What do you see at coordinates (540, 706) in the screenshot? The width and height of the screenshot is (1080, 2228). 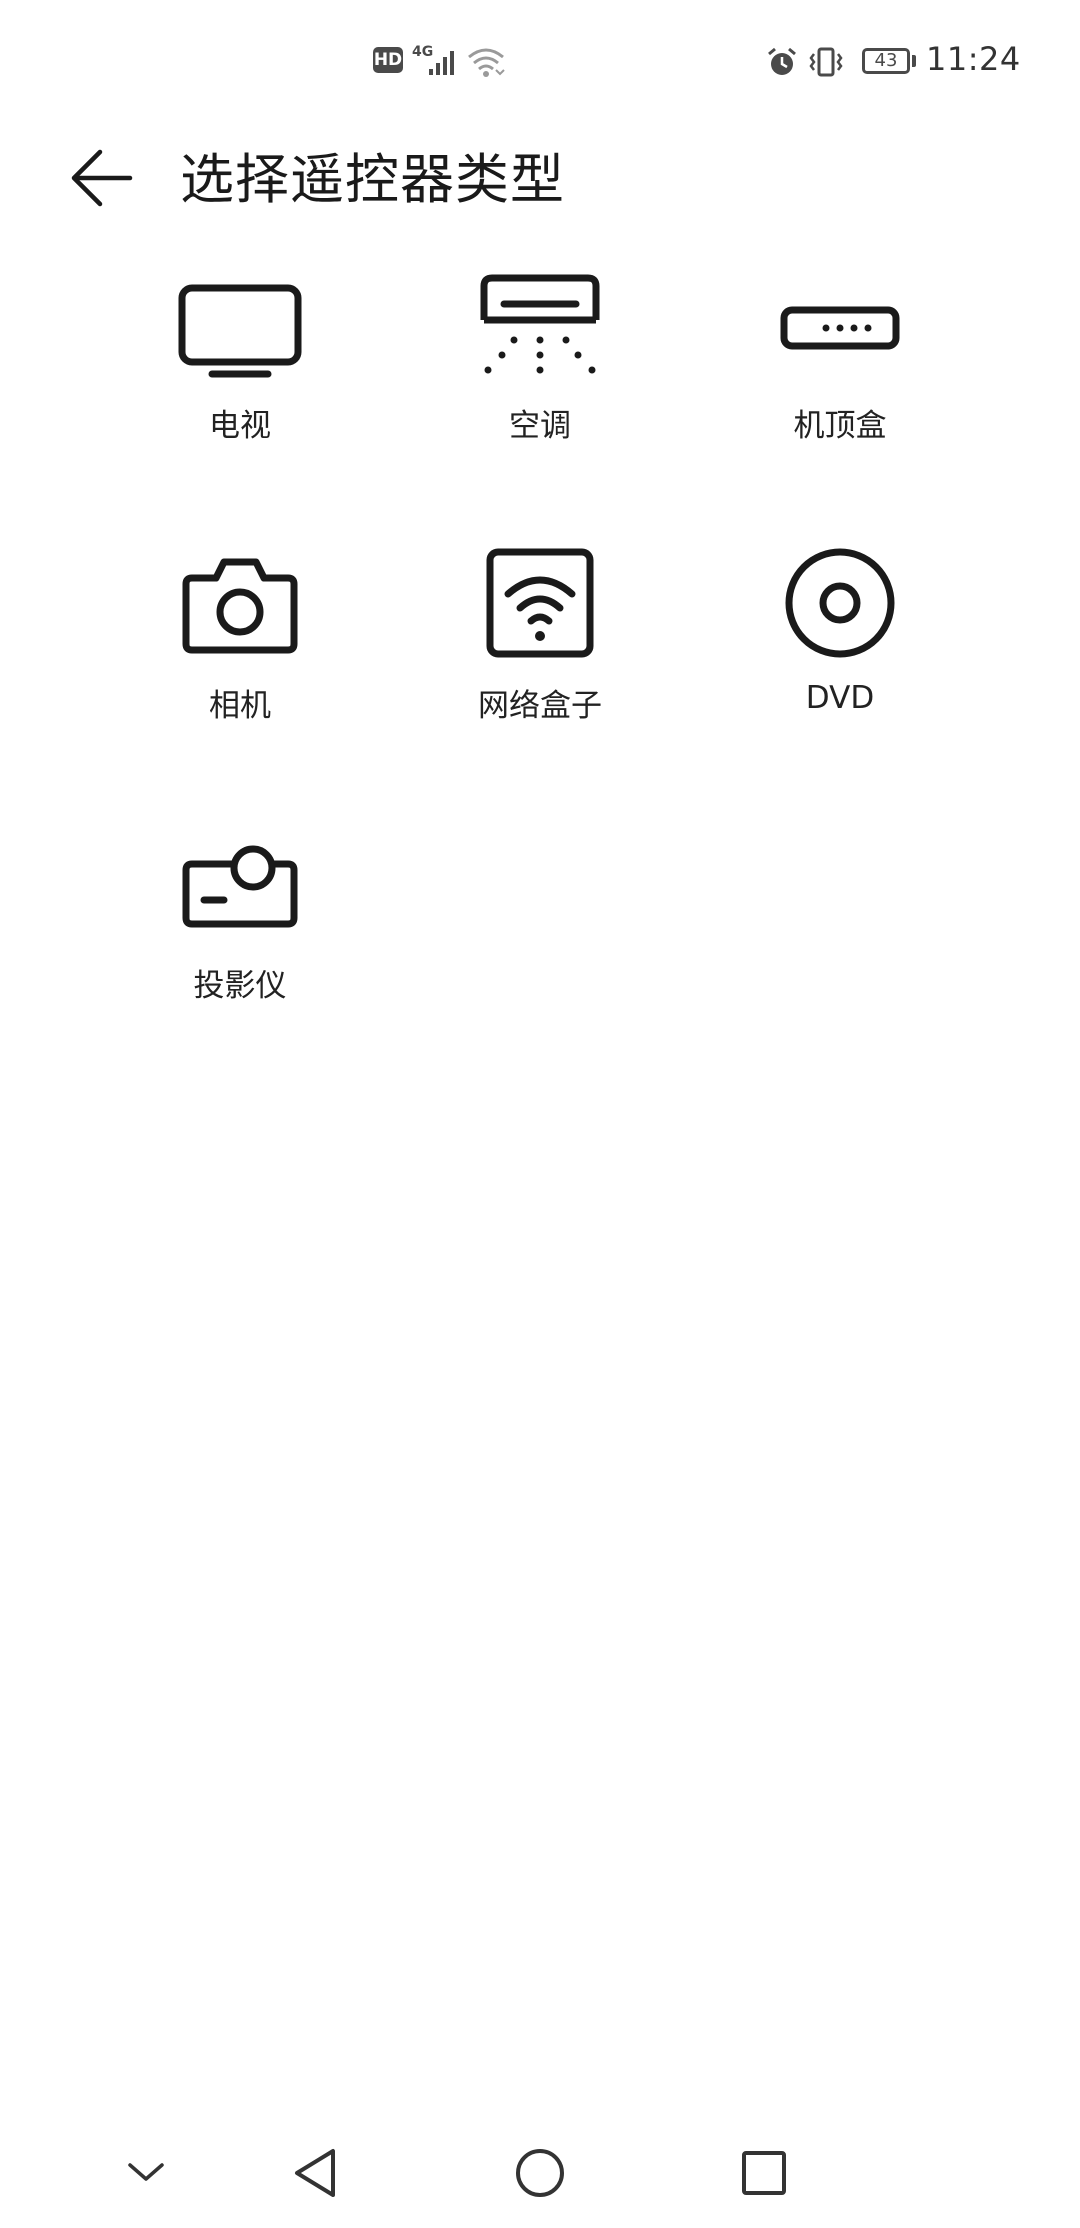 I see `device-label: 网络盒子` at bounding box center [540, 706].